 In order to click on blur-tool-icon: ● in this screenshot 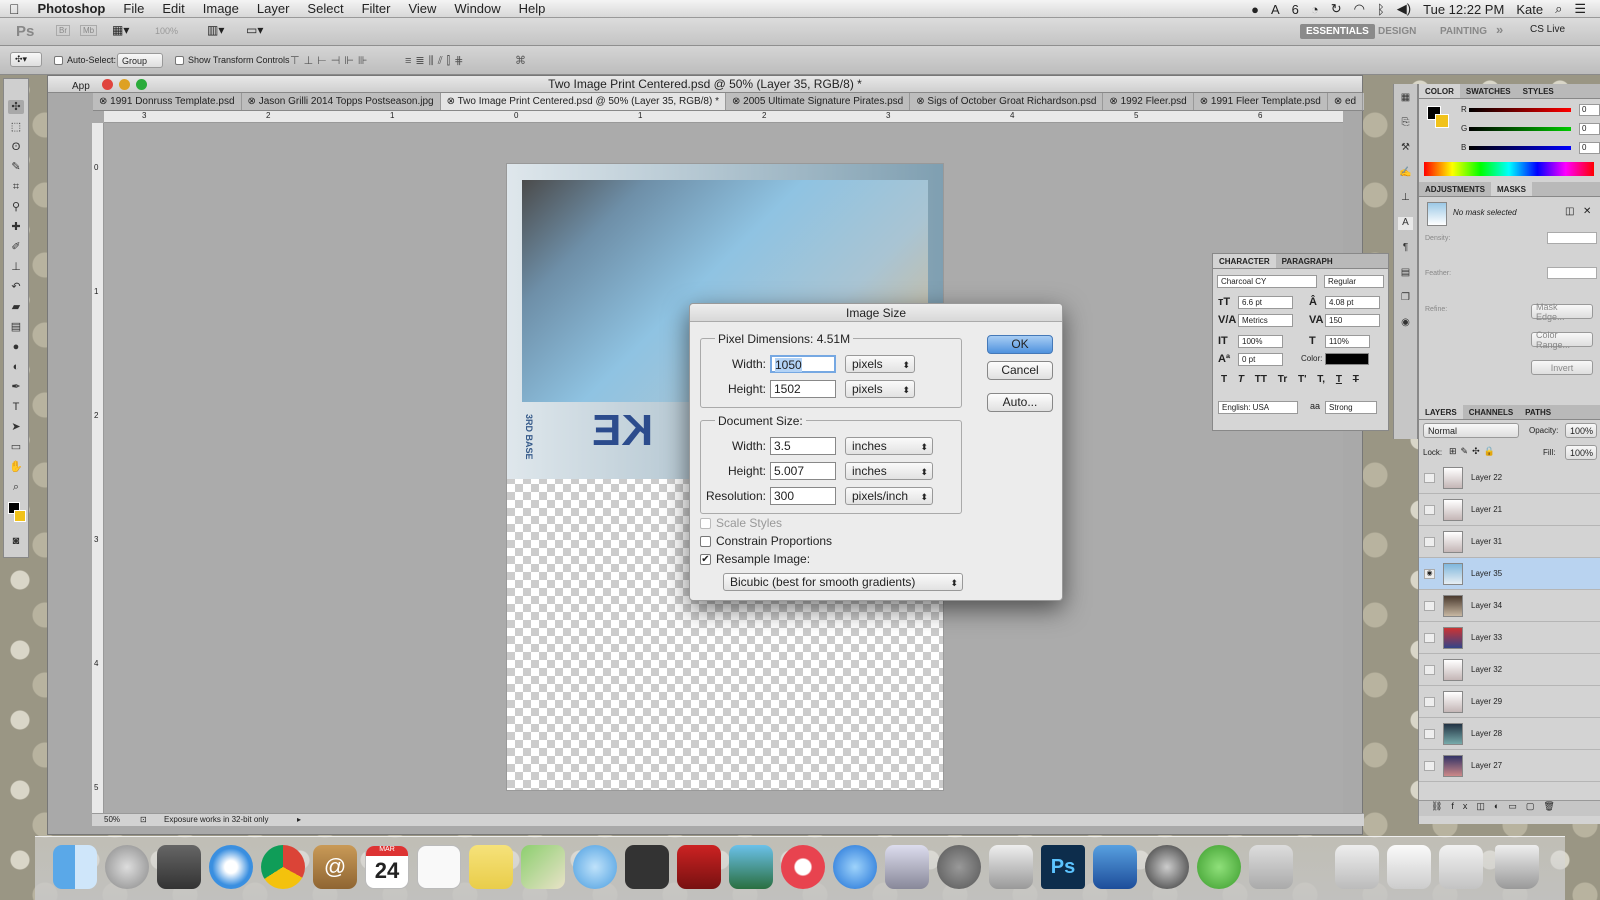, I will do `click(16, 347)`.